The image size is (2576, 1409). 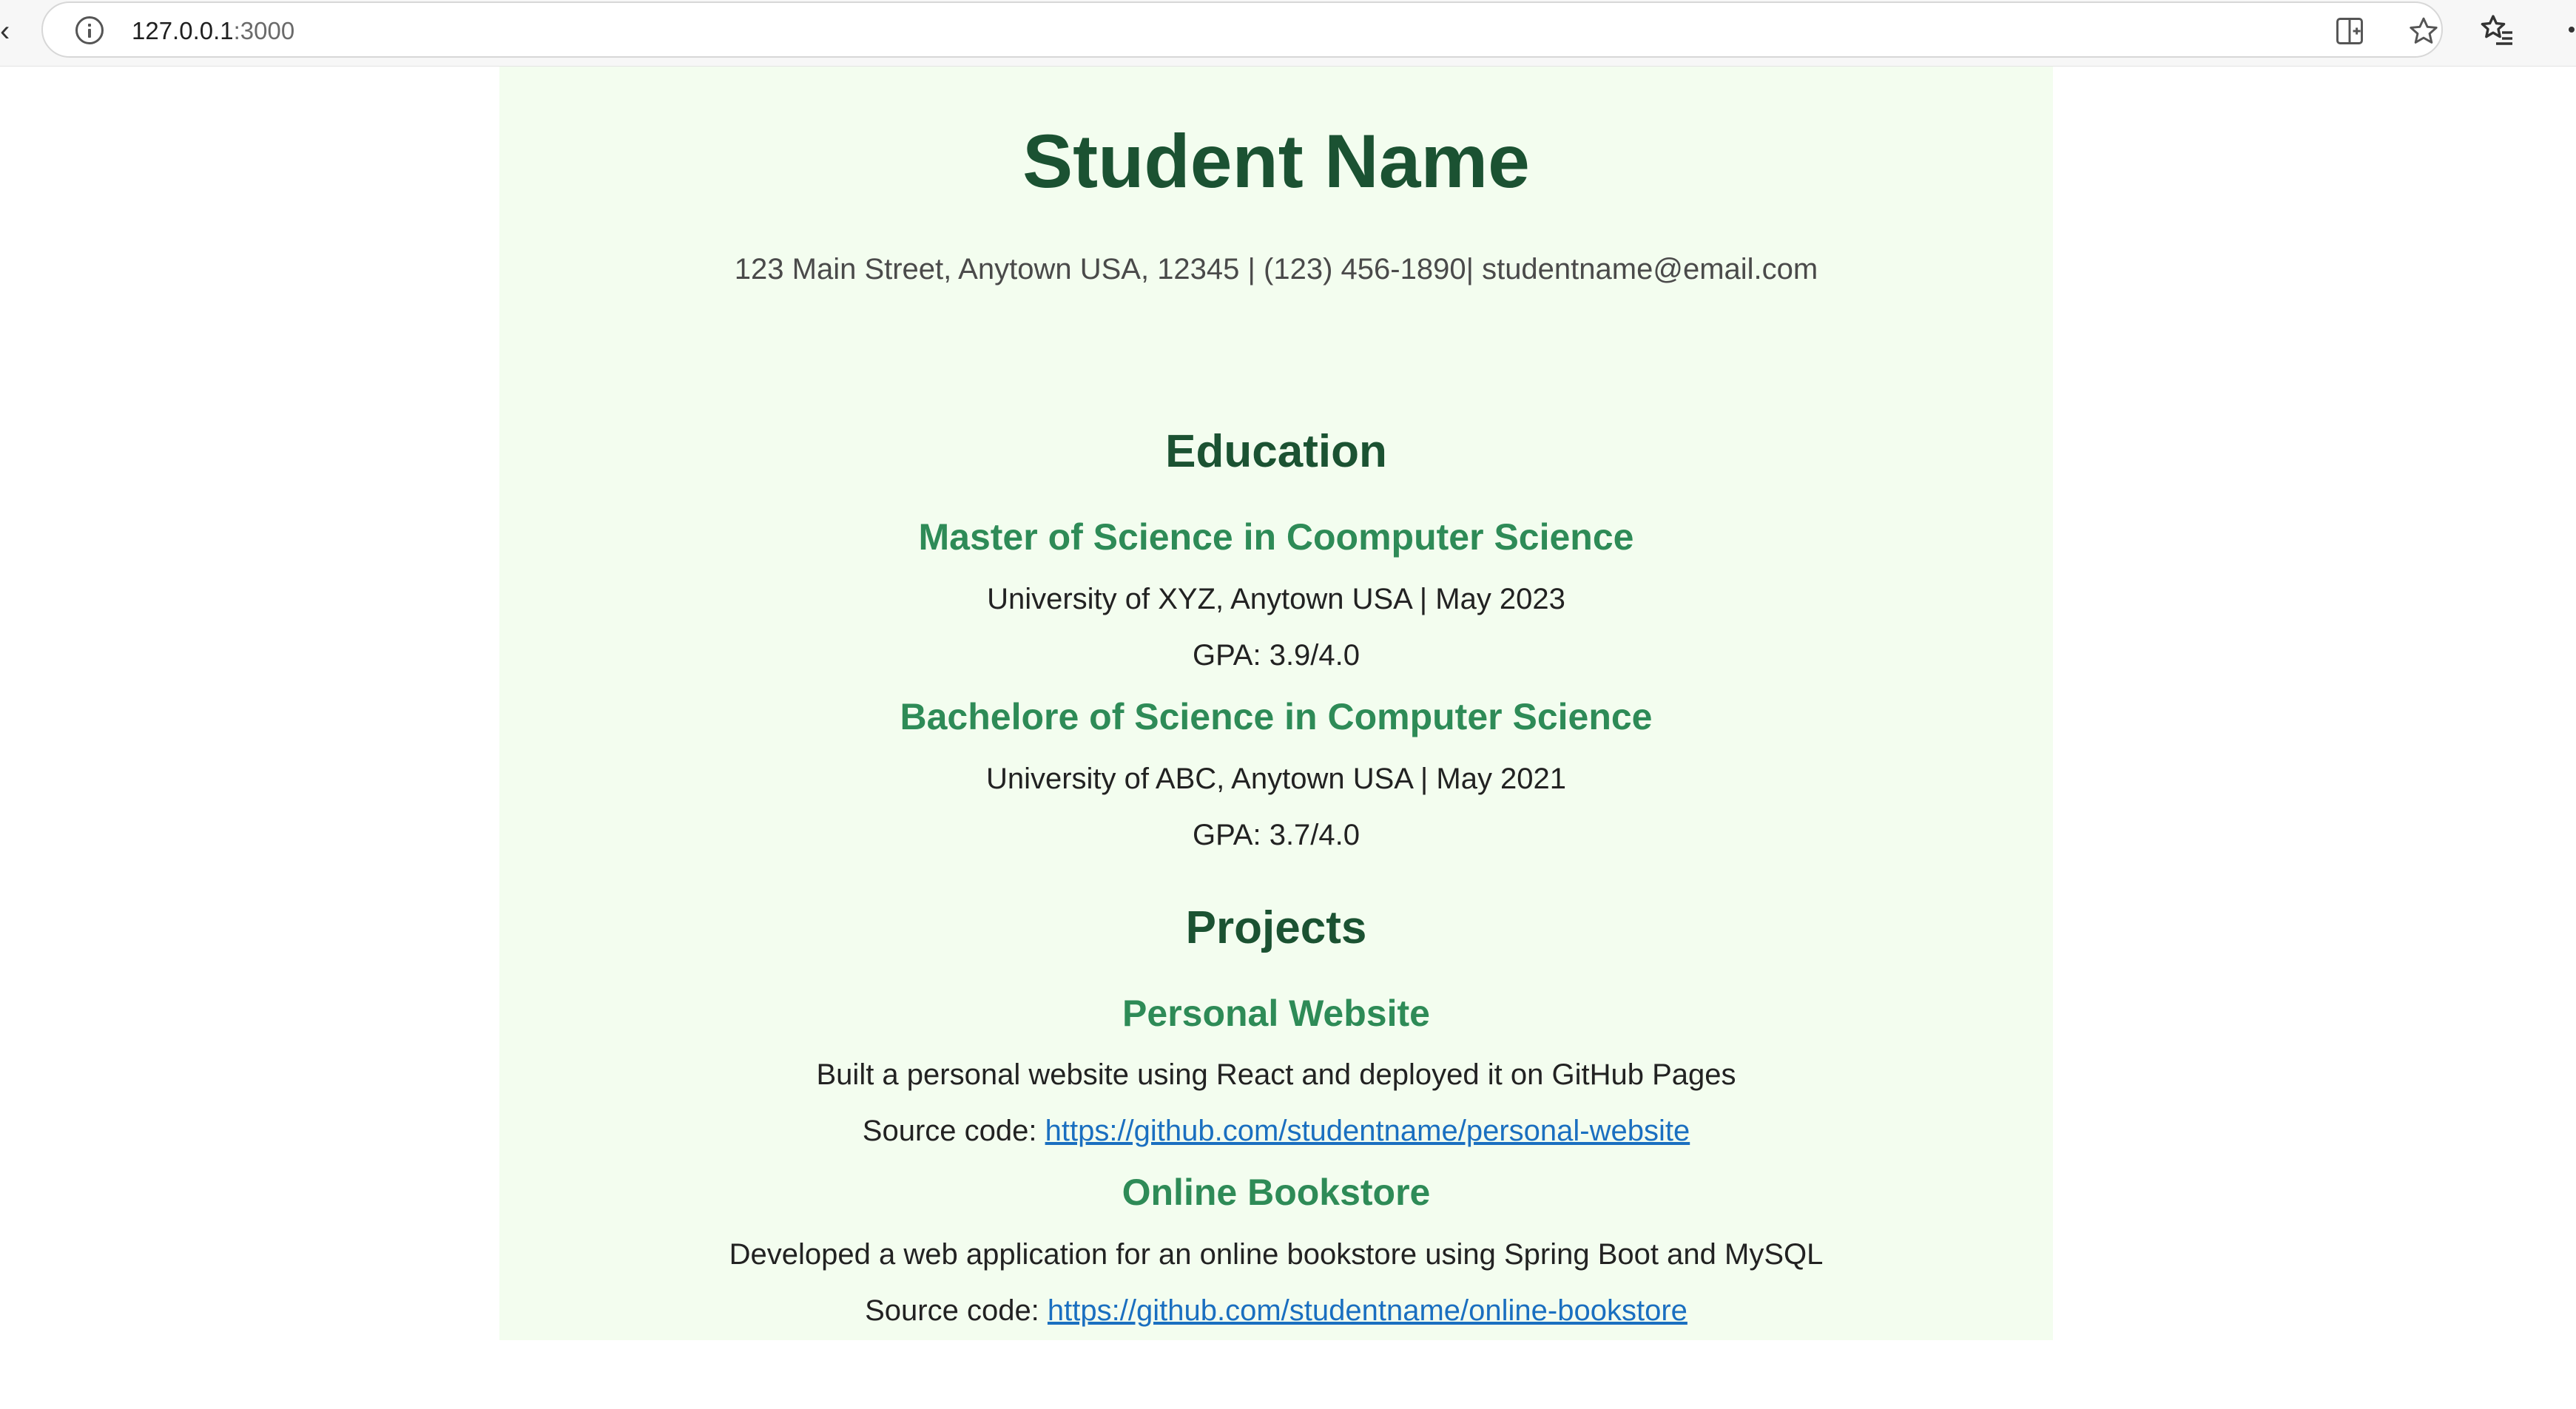 I want to click on student-name: Student Name, so click(x=1276, y=161).